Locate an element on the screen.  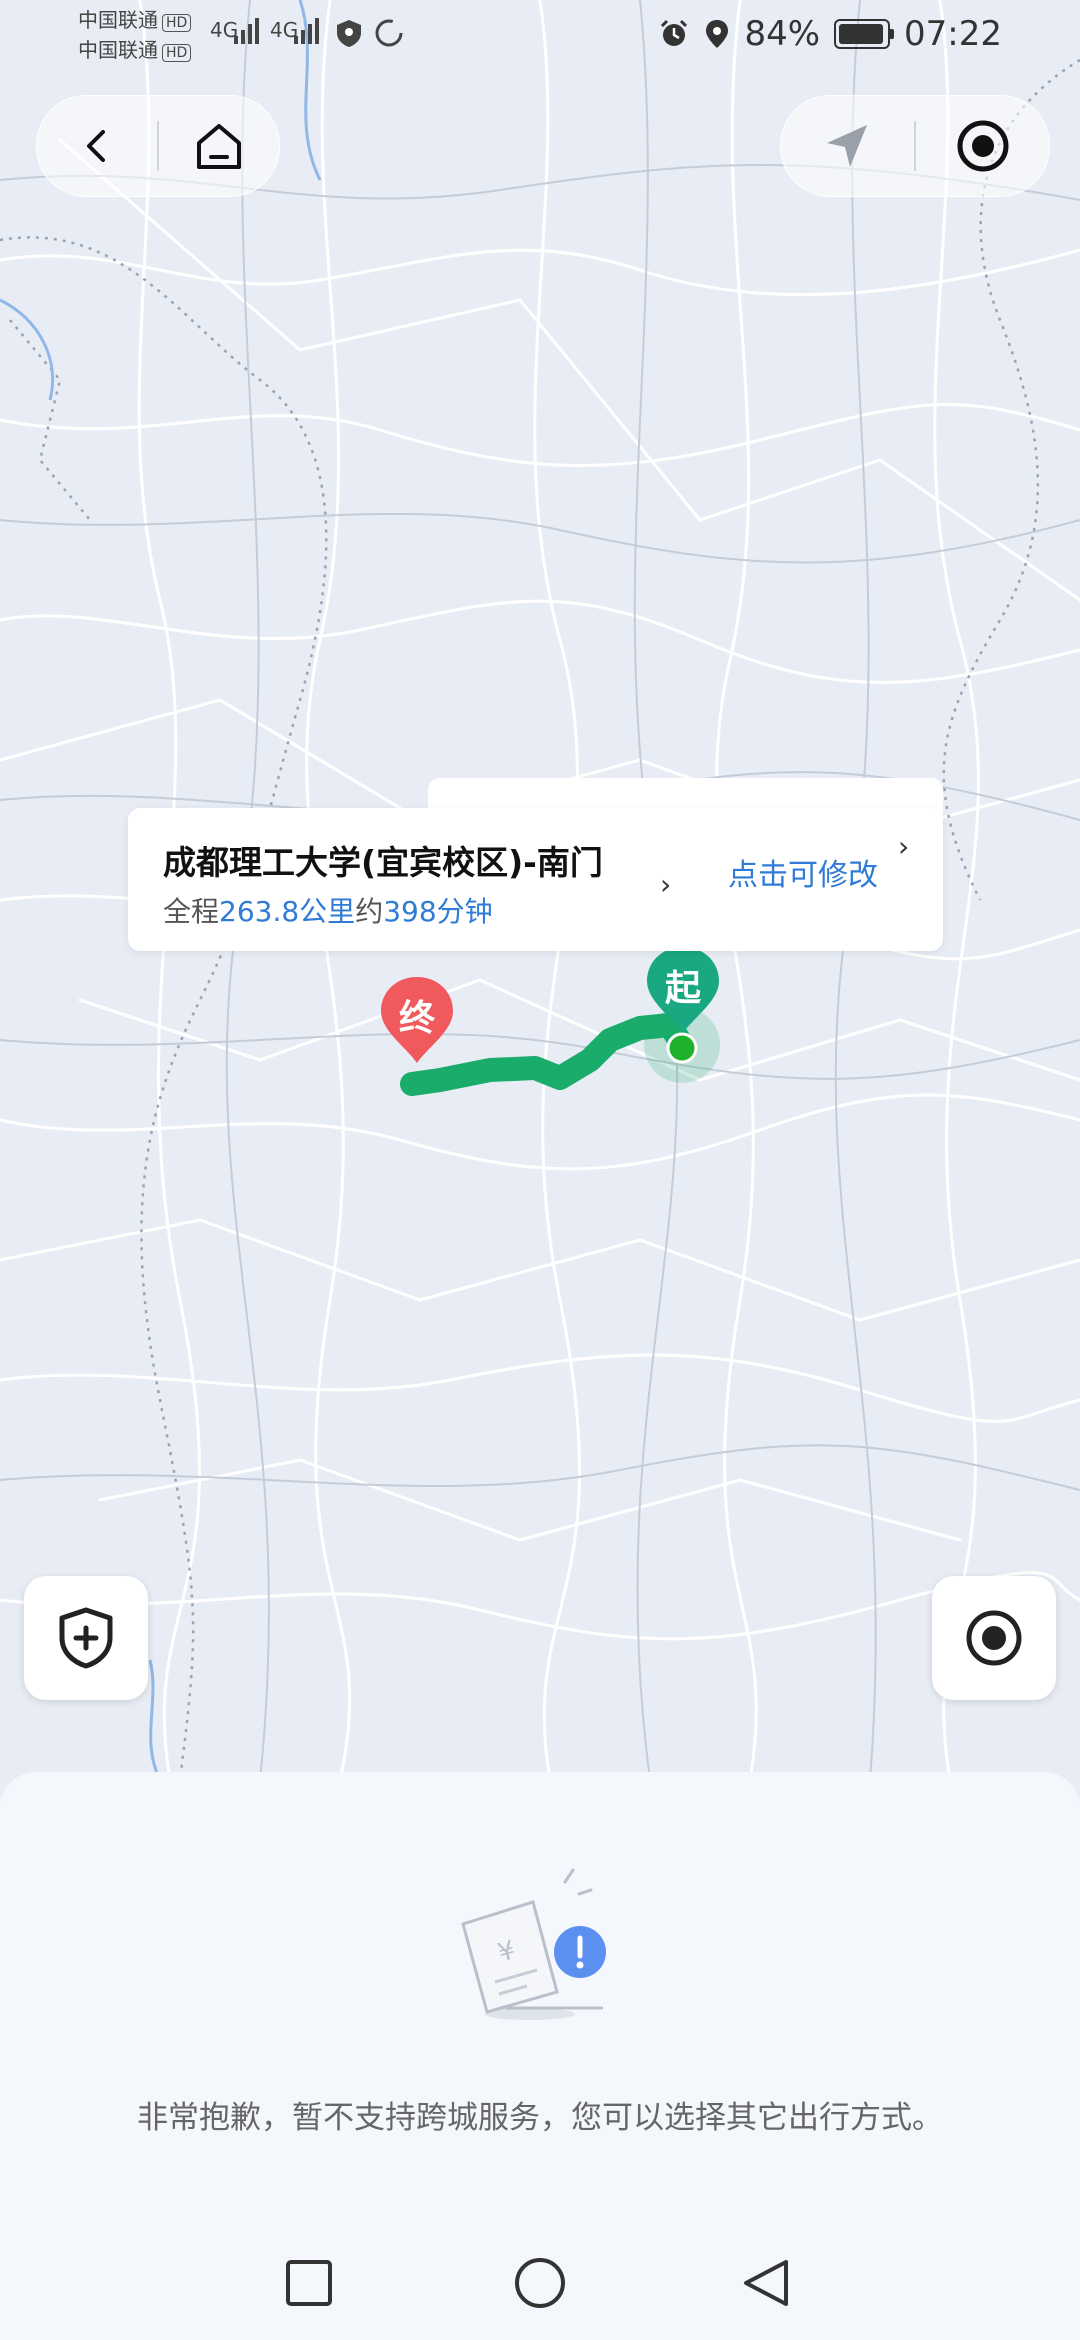
start-marker-label: 起 is located at coordinates (682, 988).